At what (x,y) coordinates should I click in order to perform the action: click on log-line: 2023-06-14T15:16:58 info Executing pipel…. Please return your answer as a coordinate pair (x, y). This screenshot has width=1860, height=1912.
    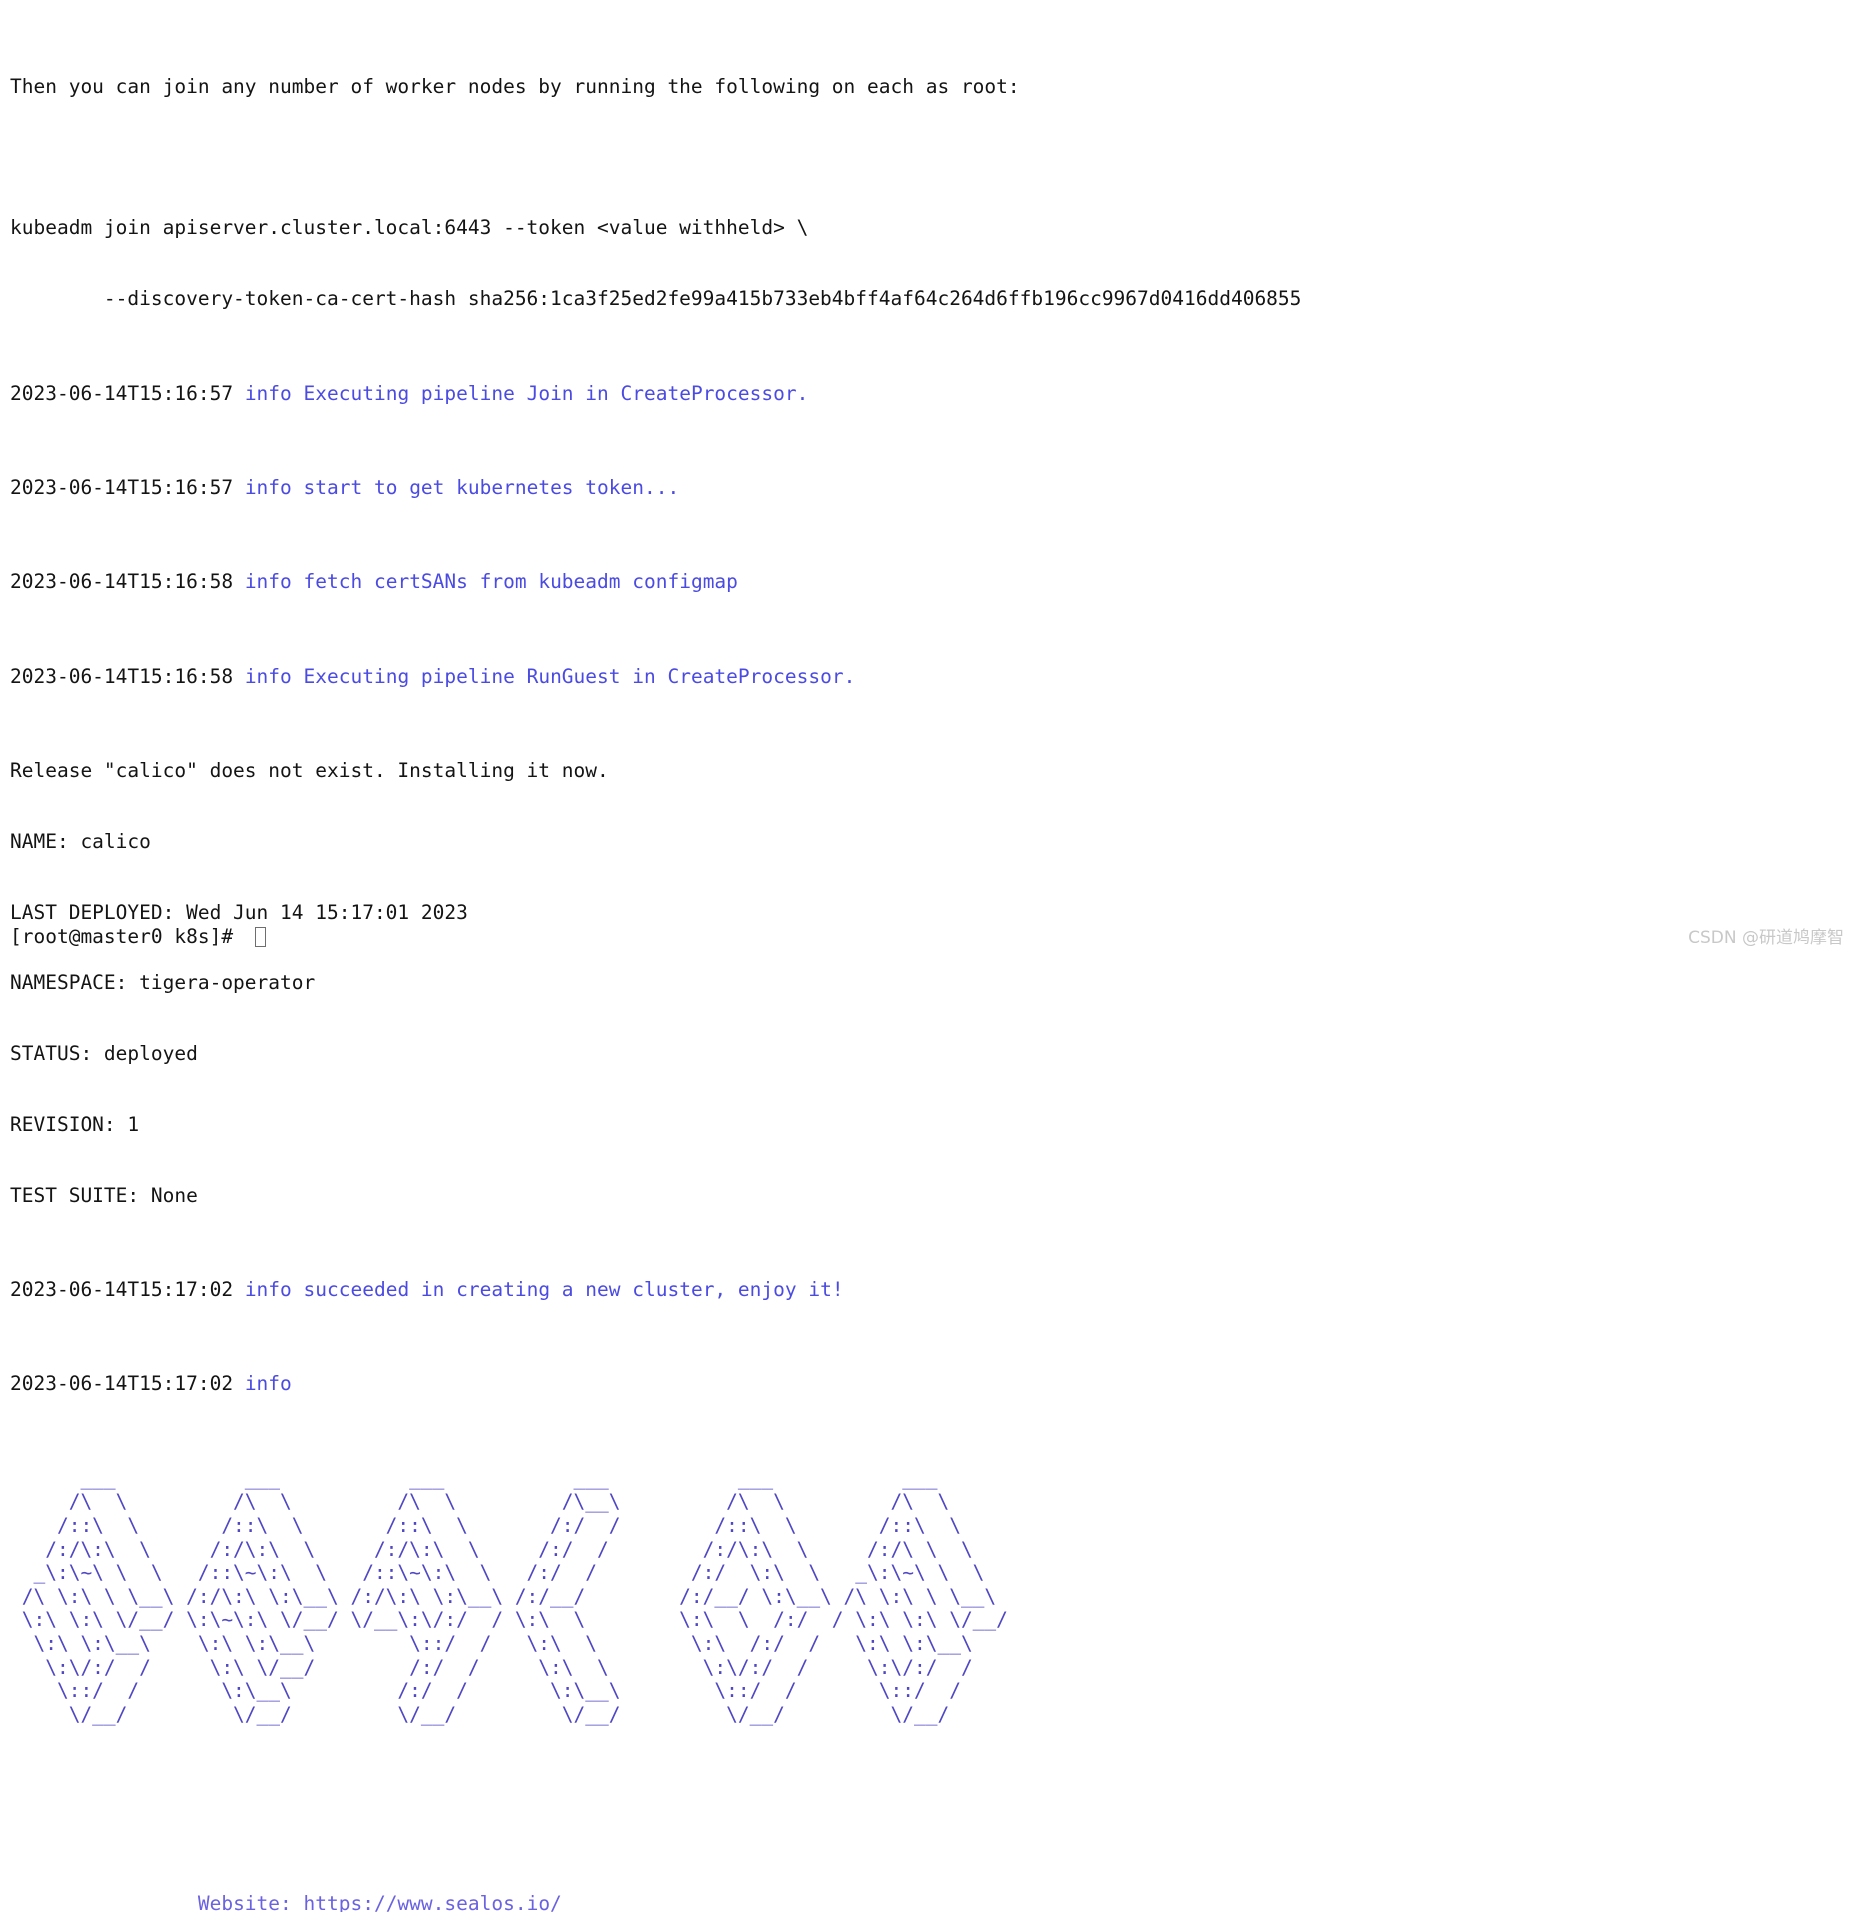
    Looking at the image, I should click on (935, 677).